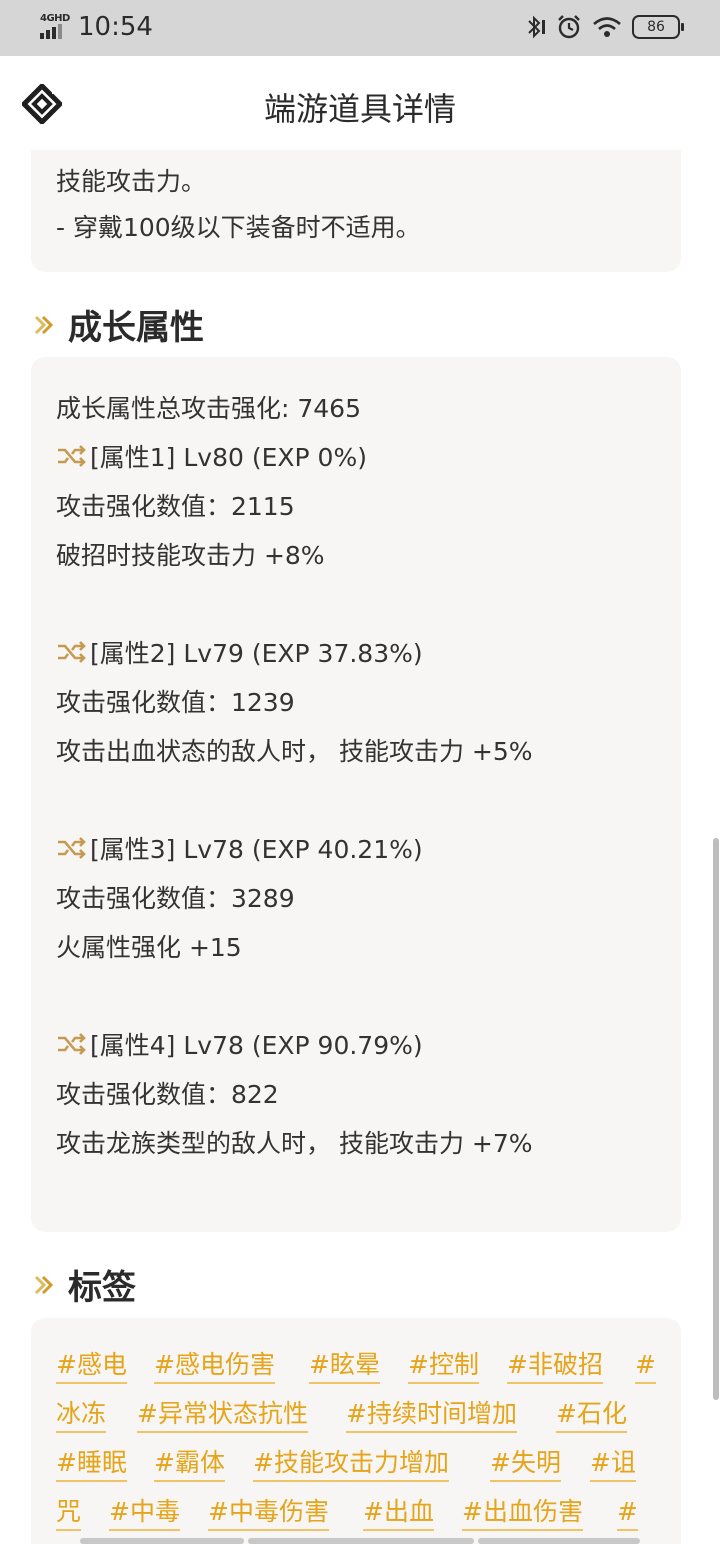 The height and width of the screenshot is (1544, 720). What do you see at coordinates (256, 653) in the screenshot?
I see `attribute-header-text: [属性2] Lv79 (EXP 37.83%)` at bounding box center [256, 653].